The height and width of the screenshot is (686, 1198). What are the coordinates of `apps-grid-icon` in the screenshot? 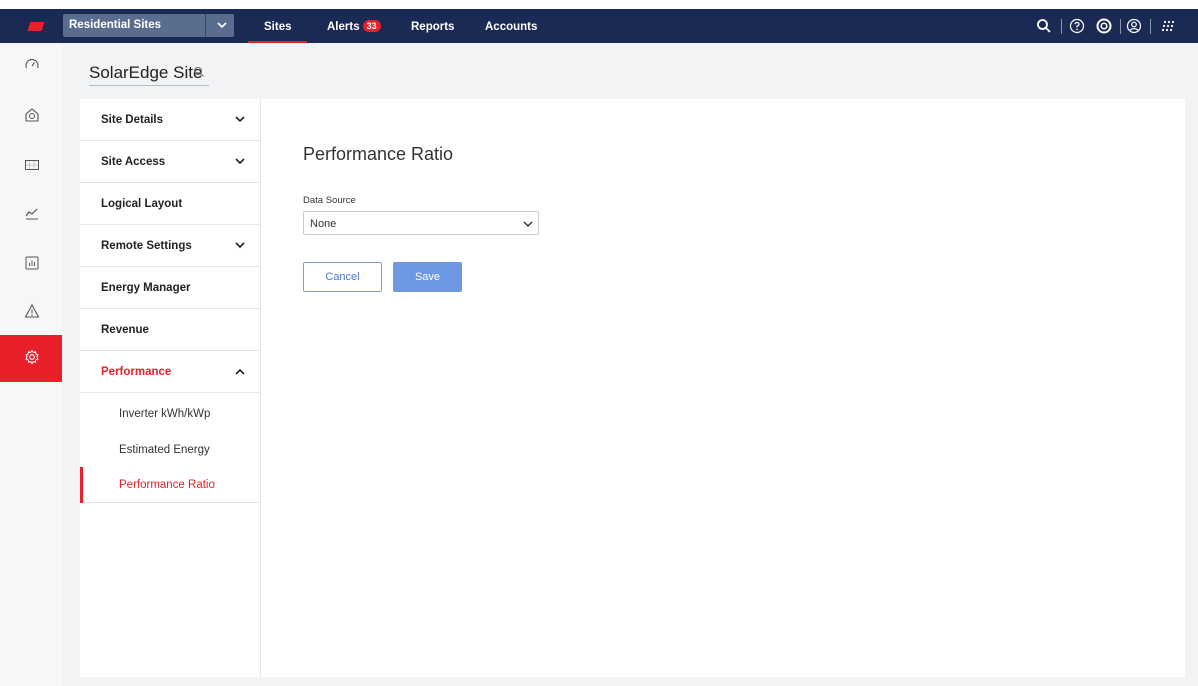 It's located at (1169, 26).